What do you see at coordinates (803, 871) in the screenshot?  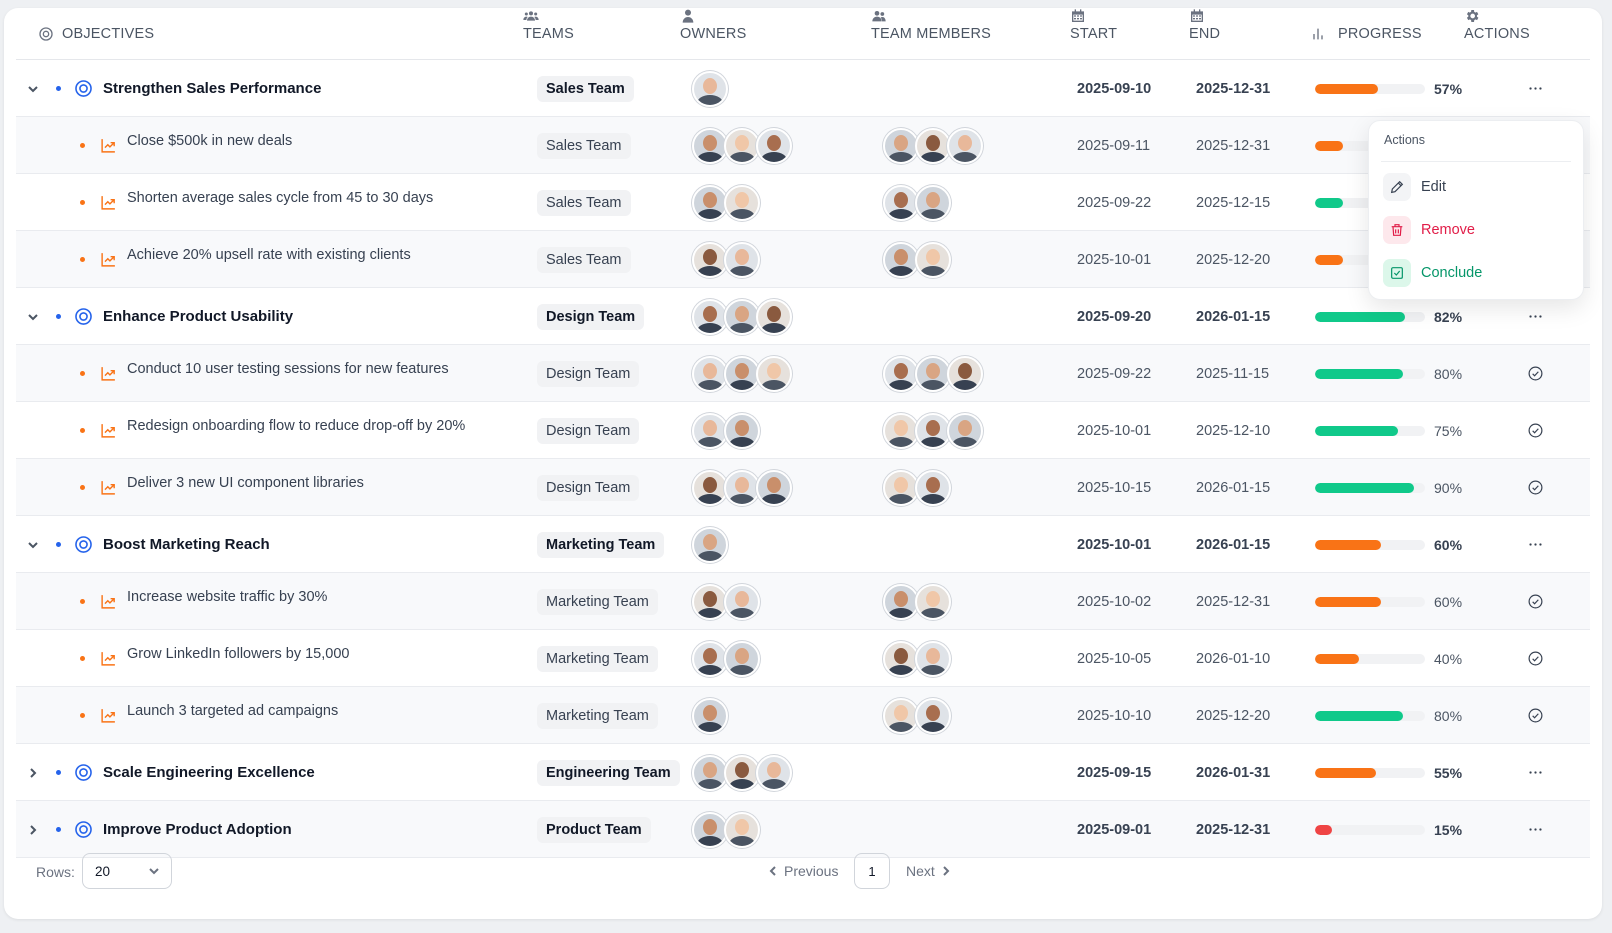 I see `previous-page-button: Previous` at bounding box center [803, 871].